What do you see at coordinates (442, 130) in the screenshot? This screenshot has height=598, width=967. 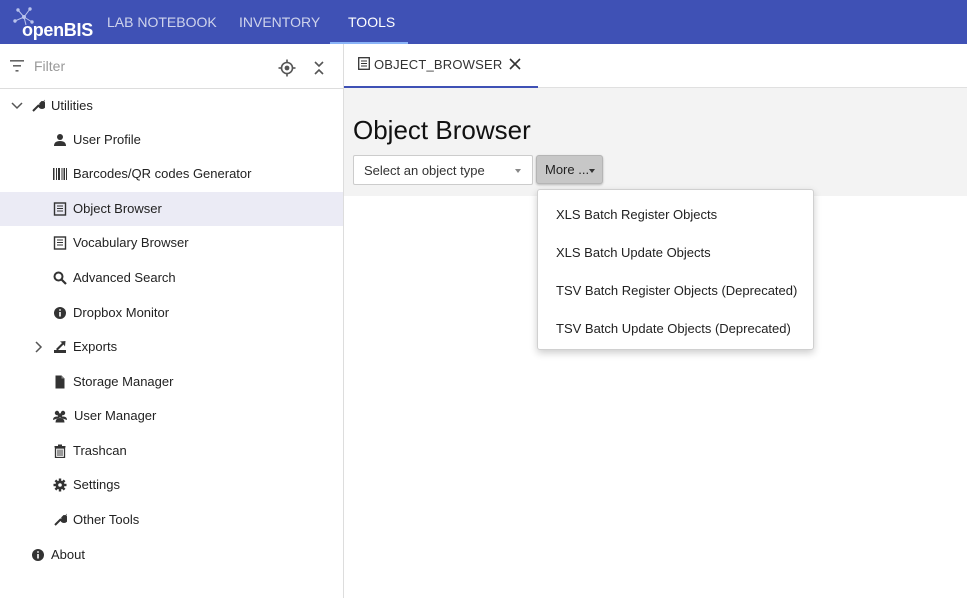 I see `page-title: Object Browser` at bounding box center [442, 130].